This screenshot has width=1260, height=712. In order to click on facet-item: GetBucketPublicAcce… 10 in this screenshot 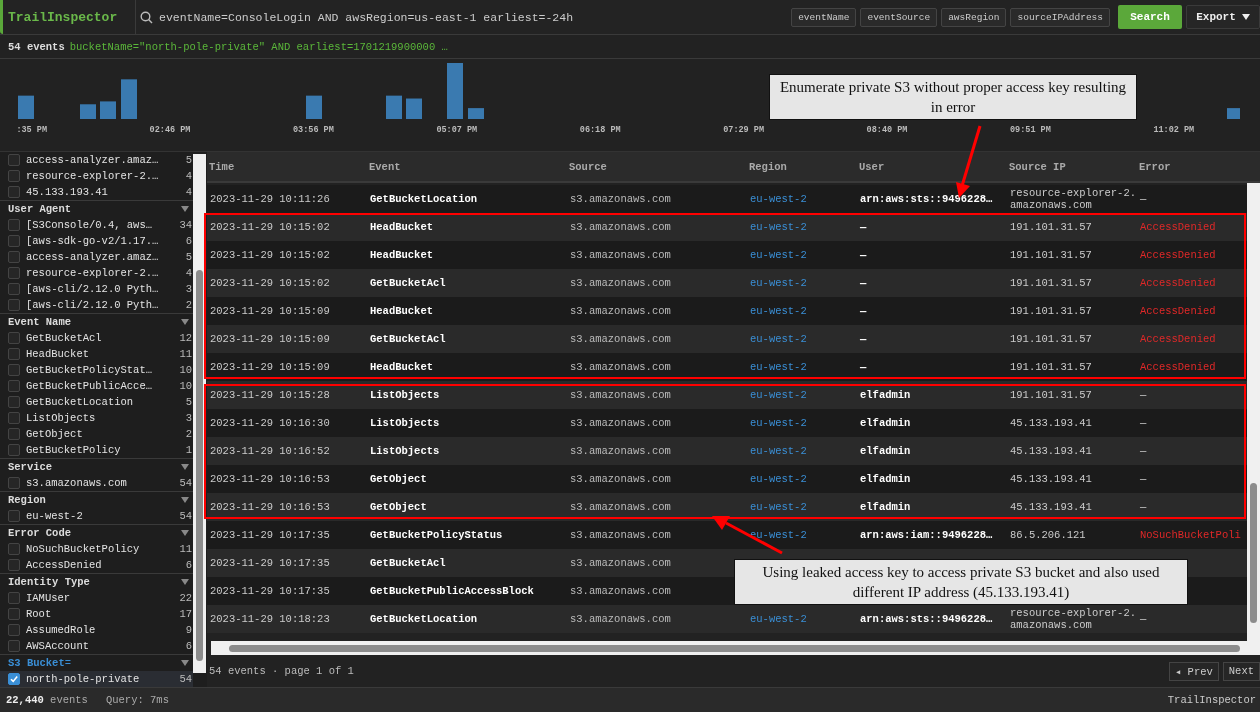, I will do `click(96, 386)`.